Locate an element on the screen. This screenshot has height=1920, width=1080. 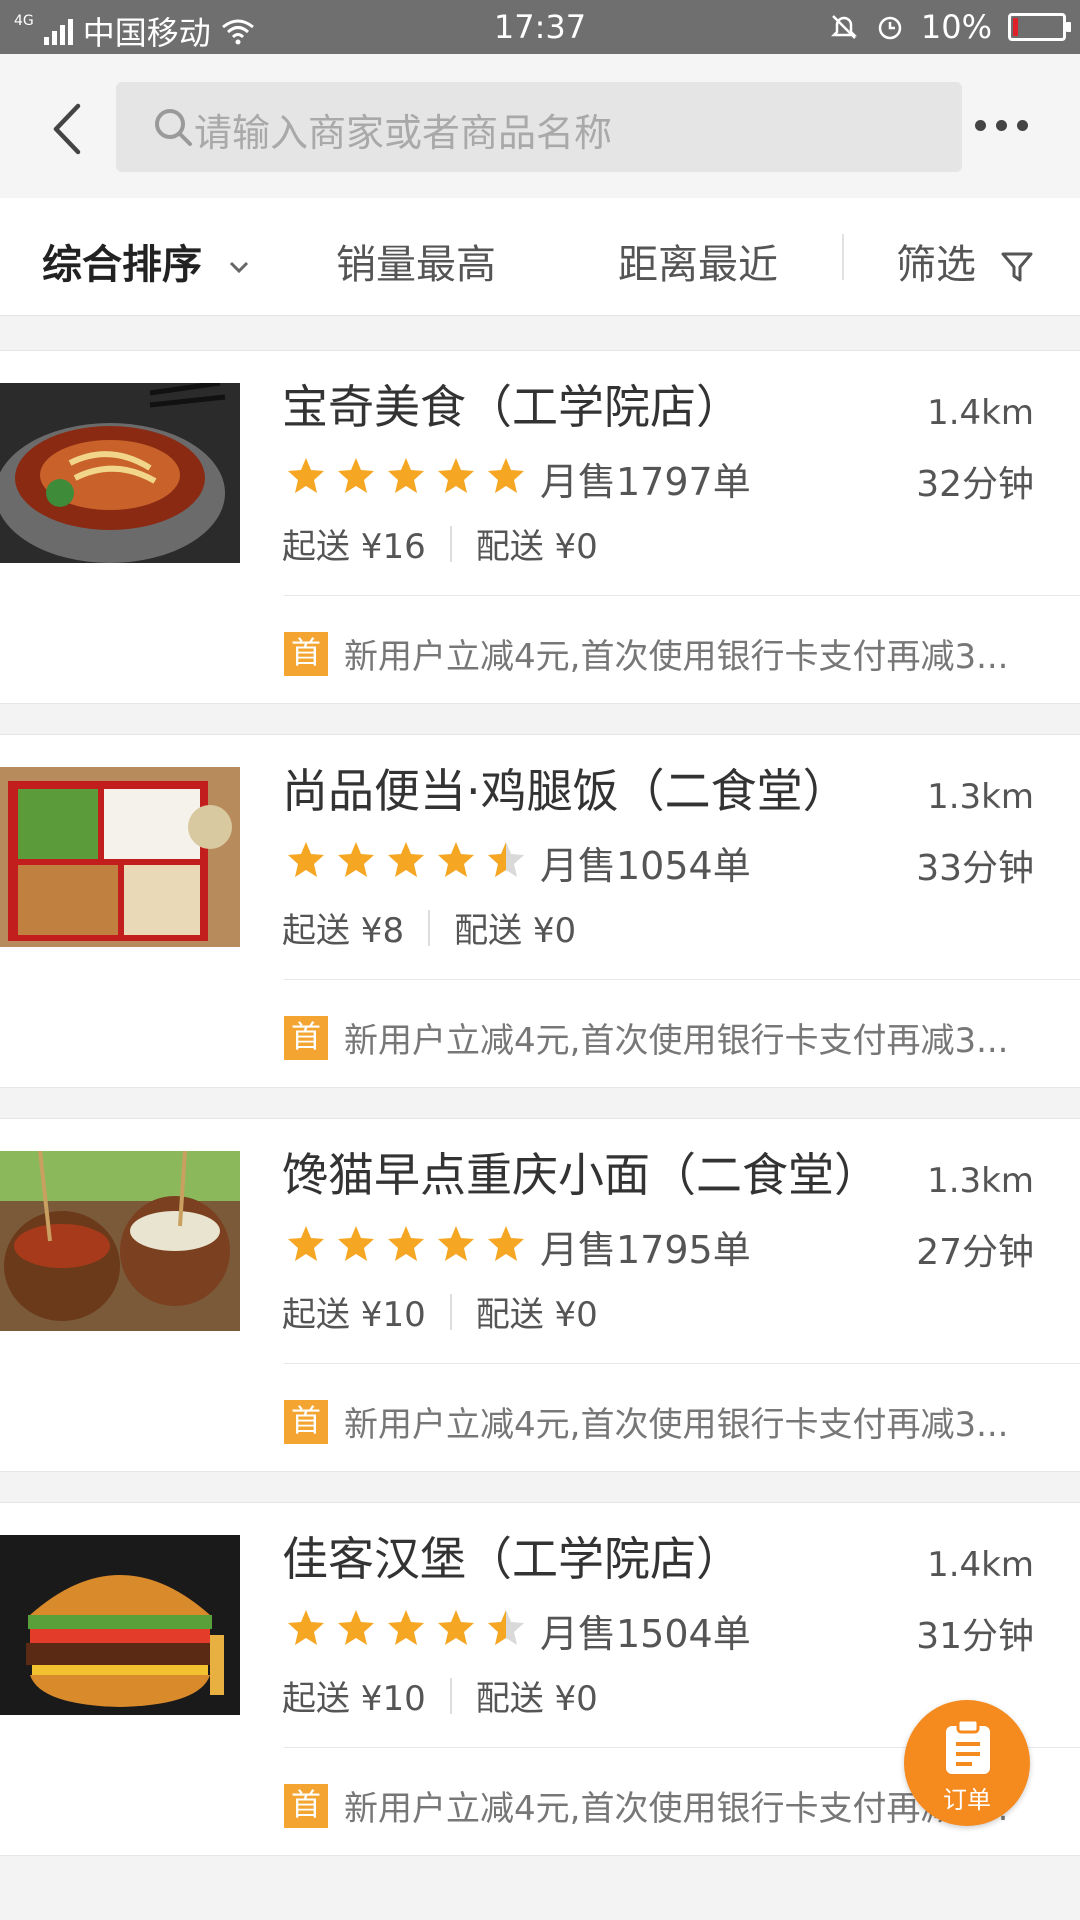
more-button is located at coordinates (1001, 125).